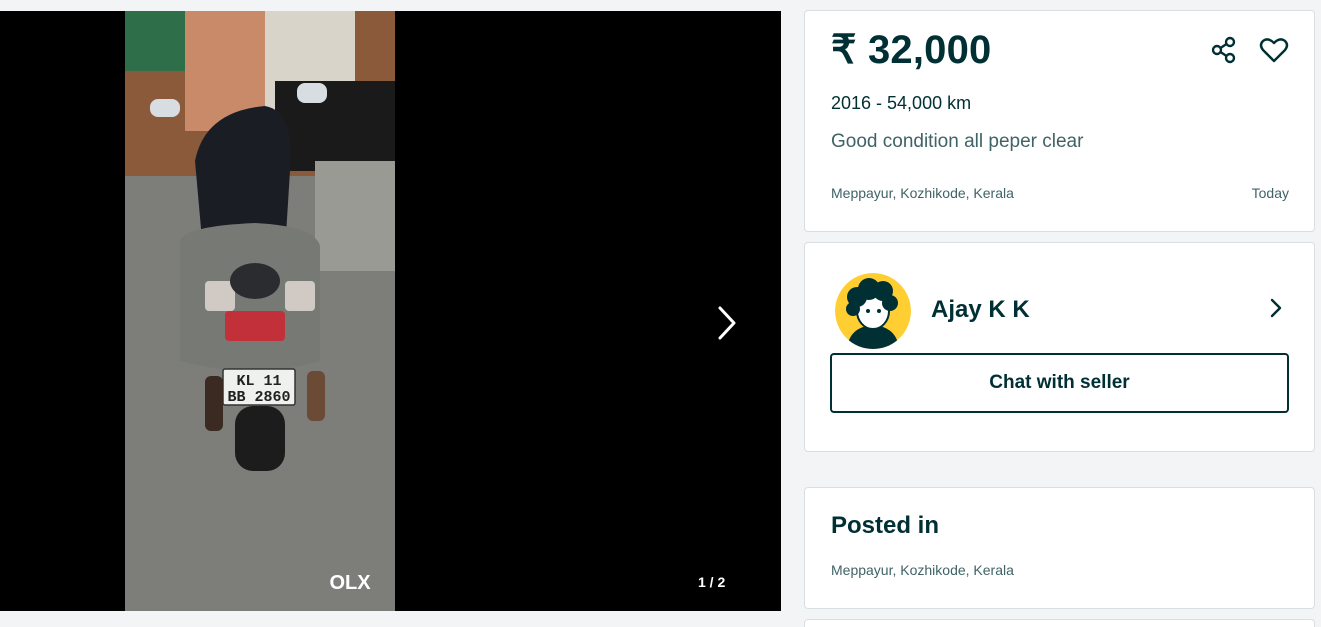  I want to click on posted-in-card: Posted in Meppayur, Kozhikode, Kerala, so click(1059, 548).